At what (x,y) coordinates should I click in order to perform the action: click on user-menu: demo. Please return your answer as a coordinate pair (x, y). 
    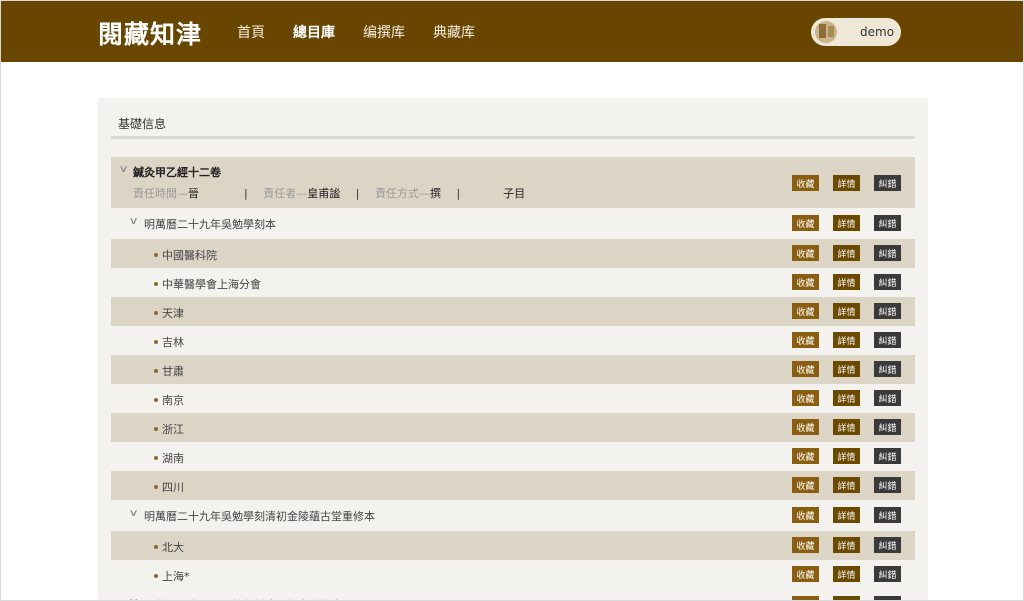
    Looking at the image, I should click on (856, 32).